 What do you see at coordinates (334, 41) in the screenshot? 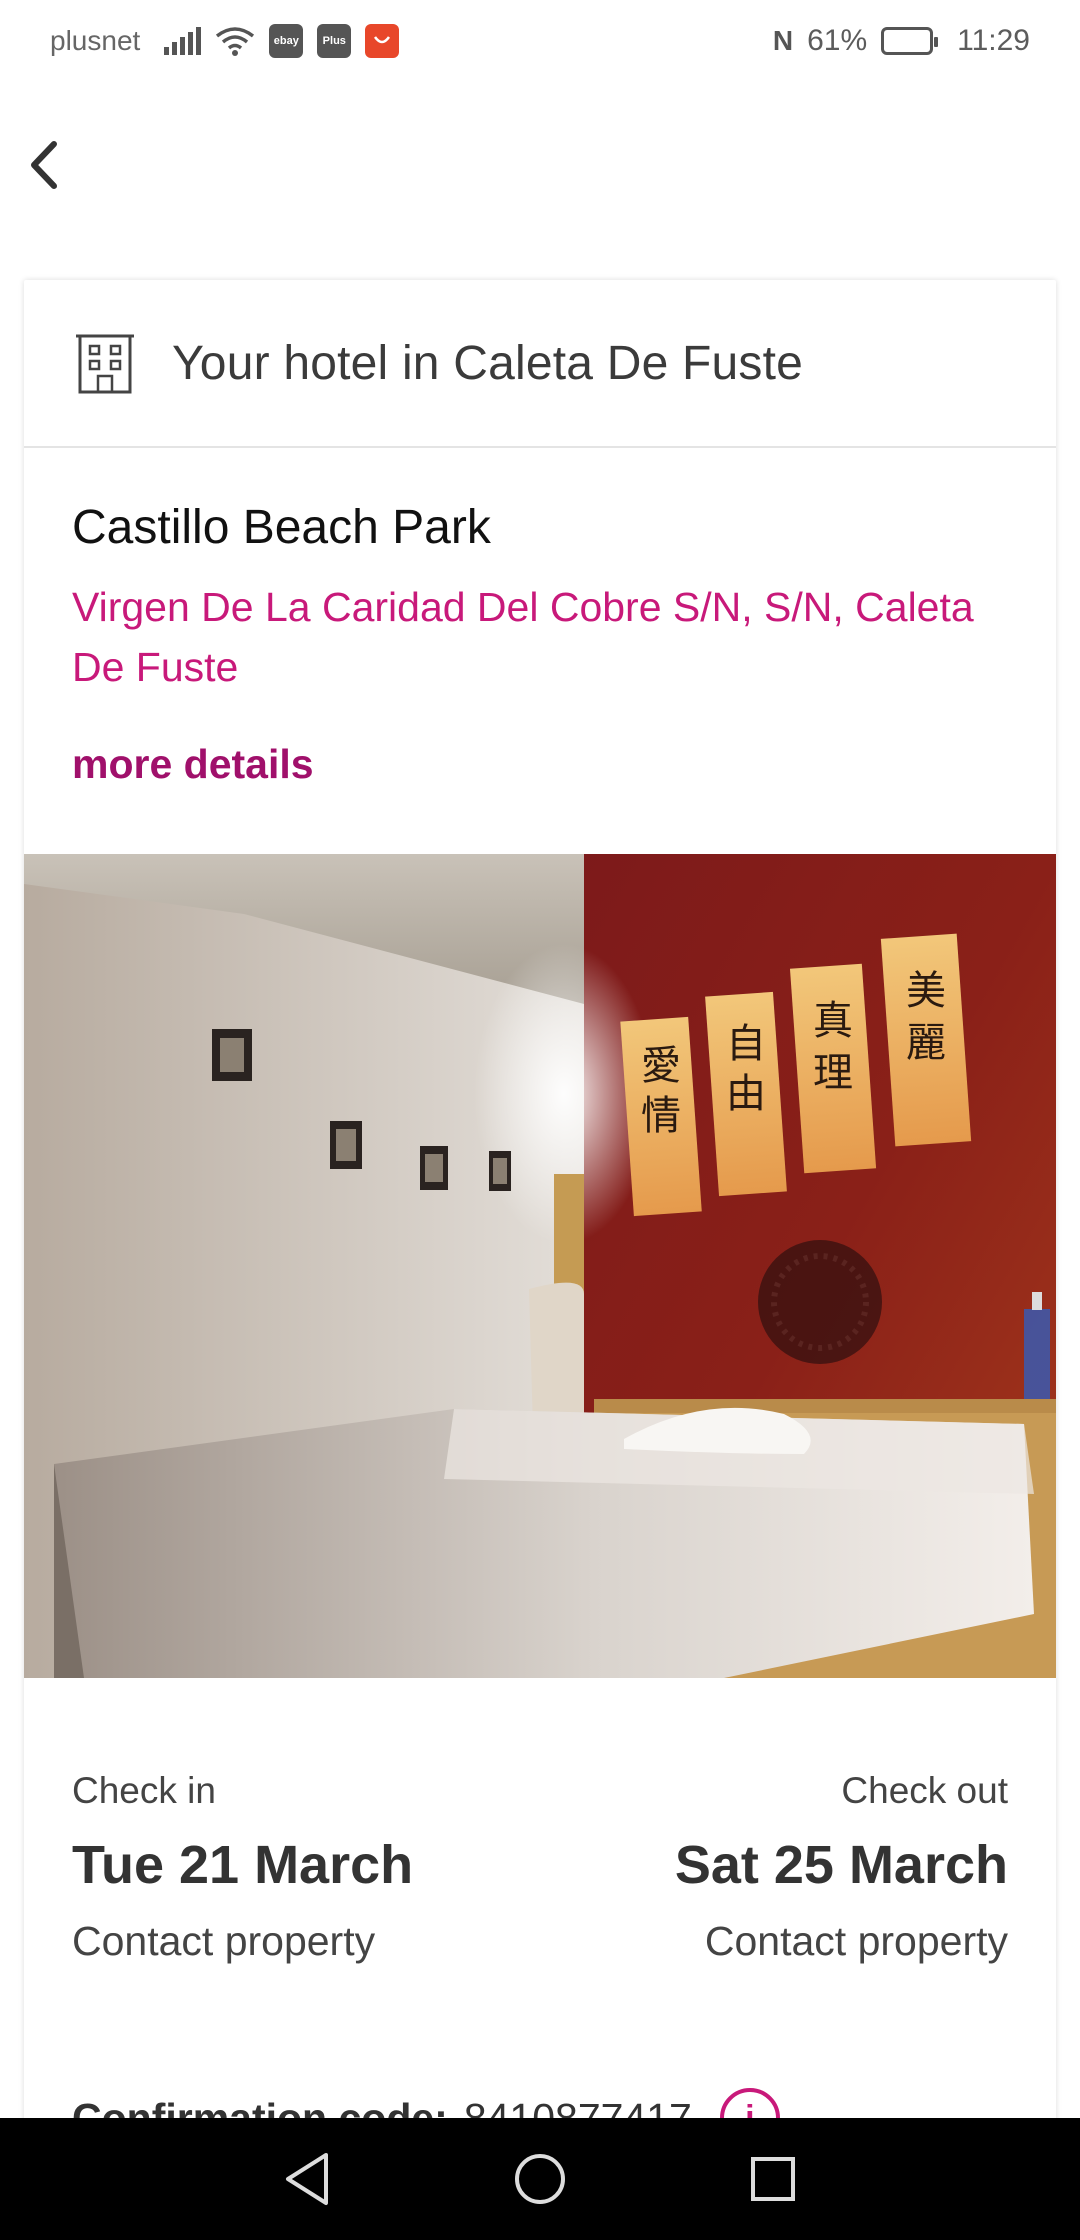
I see `plus-app-icon: Plus` at bounding box center [334, 41].